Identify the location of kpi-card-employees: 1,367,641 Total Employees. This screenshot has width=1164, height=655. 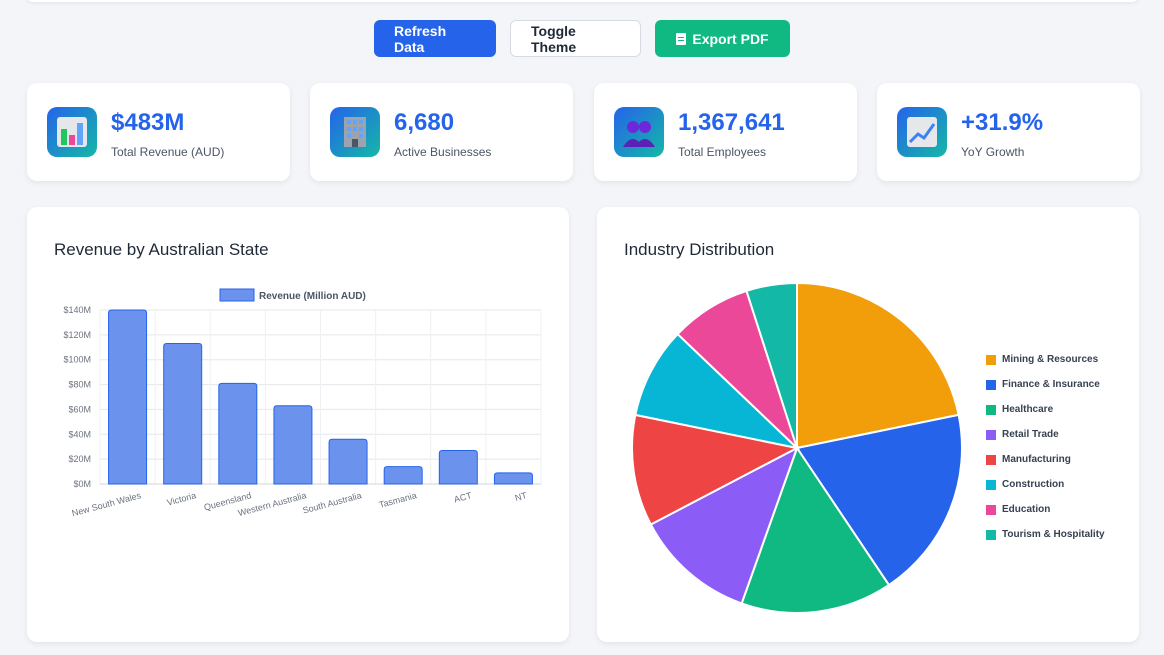
(725, 132).